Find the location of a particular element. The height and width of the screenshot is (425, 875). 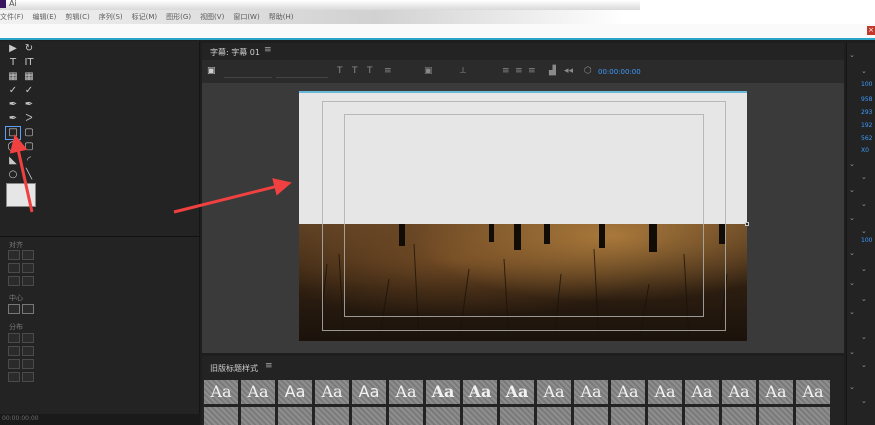

menu-item: 剪辑(C) is located at coordinates (77, 17).